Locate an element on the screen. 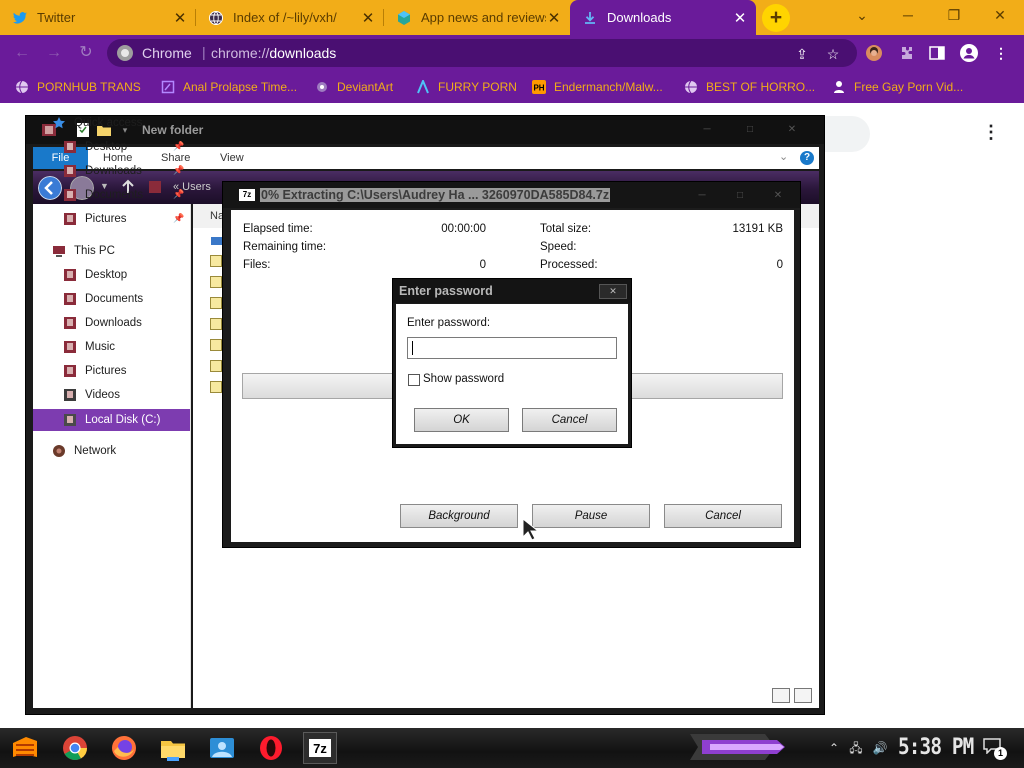 Image resolution: width=1024 pixels, height=768 pixels. 7zip-taskbar-button: 7z is located at coordinates (320, 748).